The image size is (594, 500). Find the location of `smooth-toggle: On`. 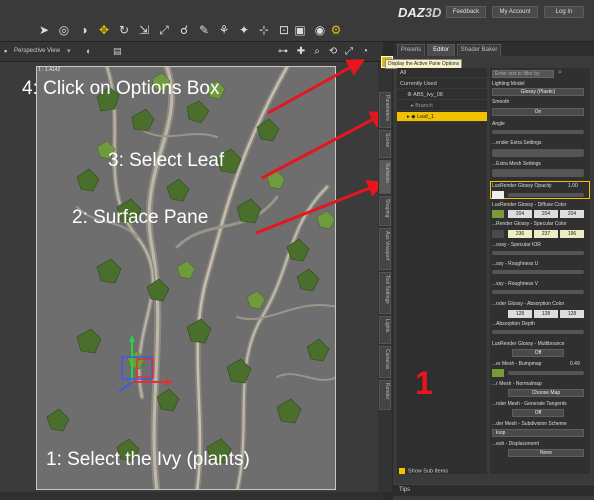

smooth-toggle: On is located at coordinates (538, 112).